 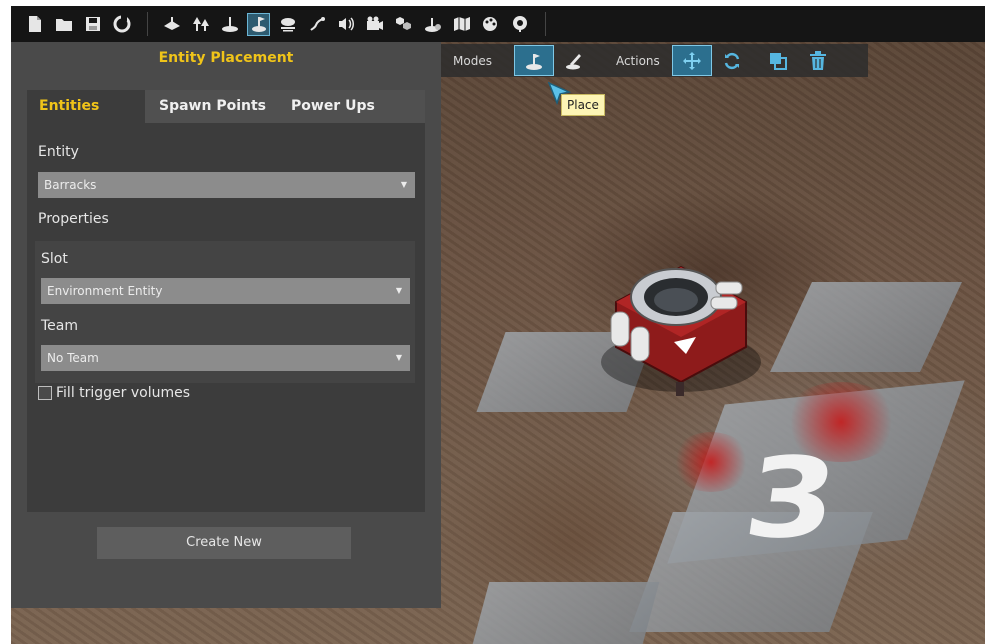 I want to click on team-label: Team, so click(x=60, y=326).